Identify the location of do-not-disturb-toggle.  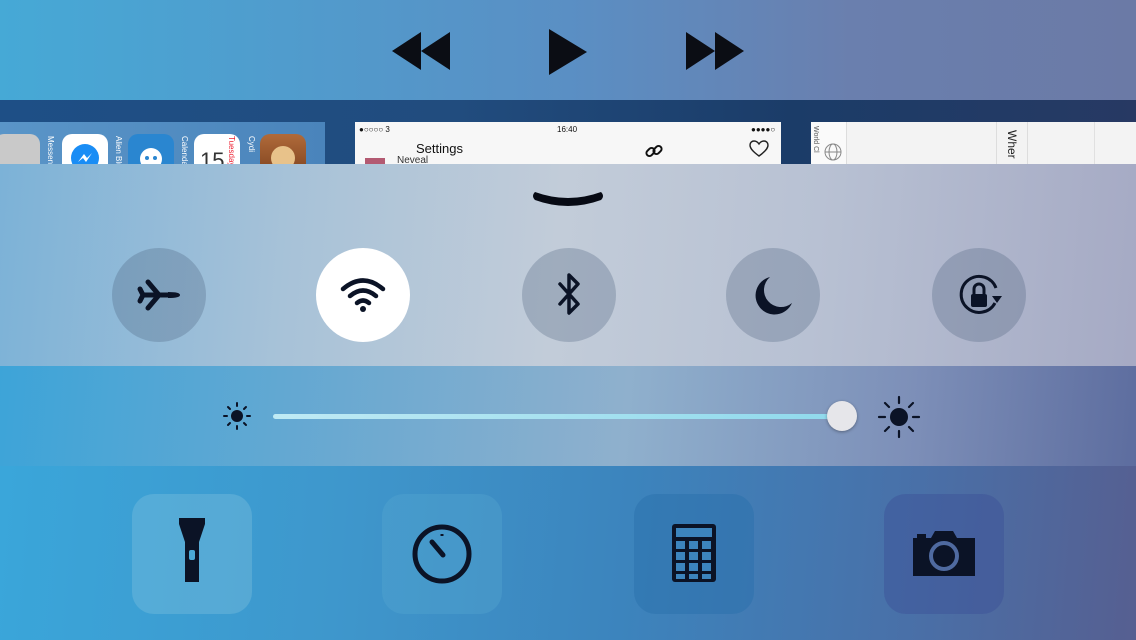
(773, 295).